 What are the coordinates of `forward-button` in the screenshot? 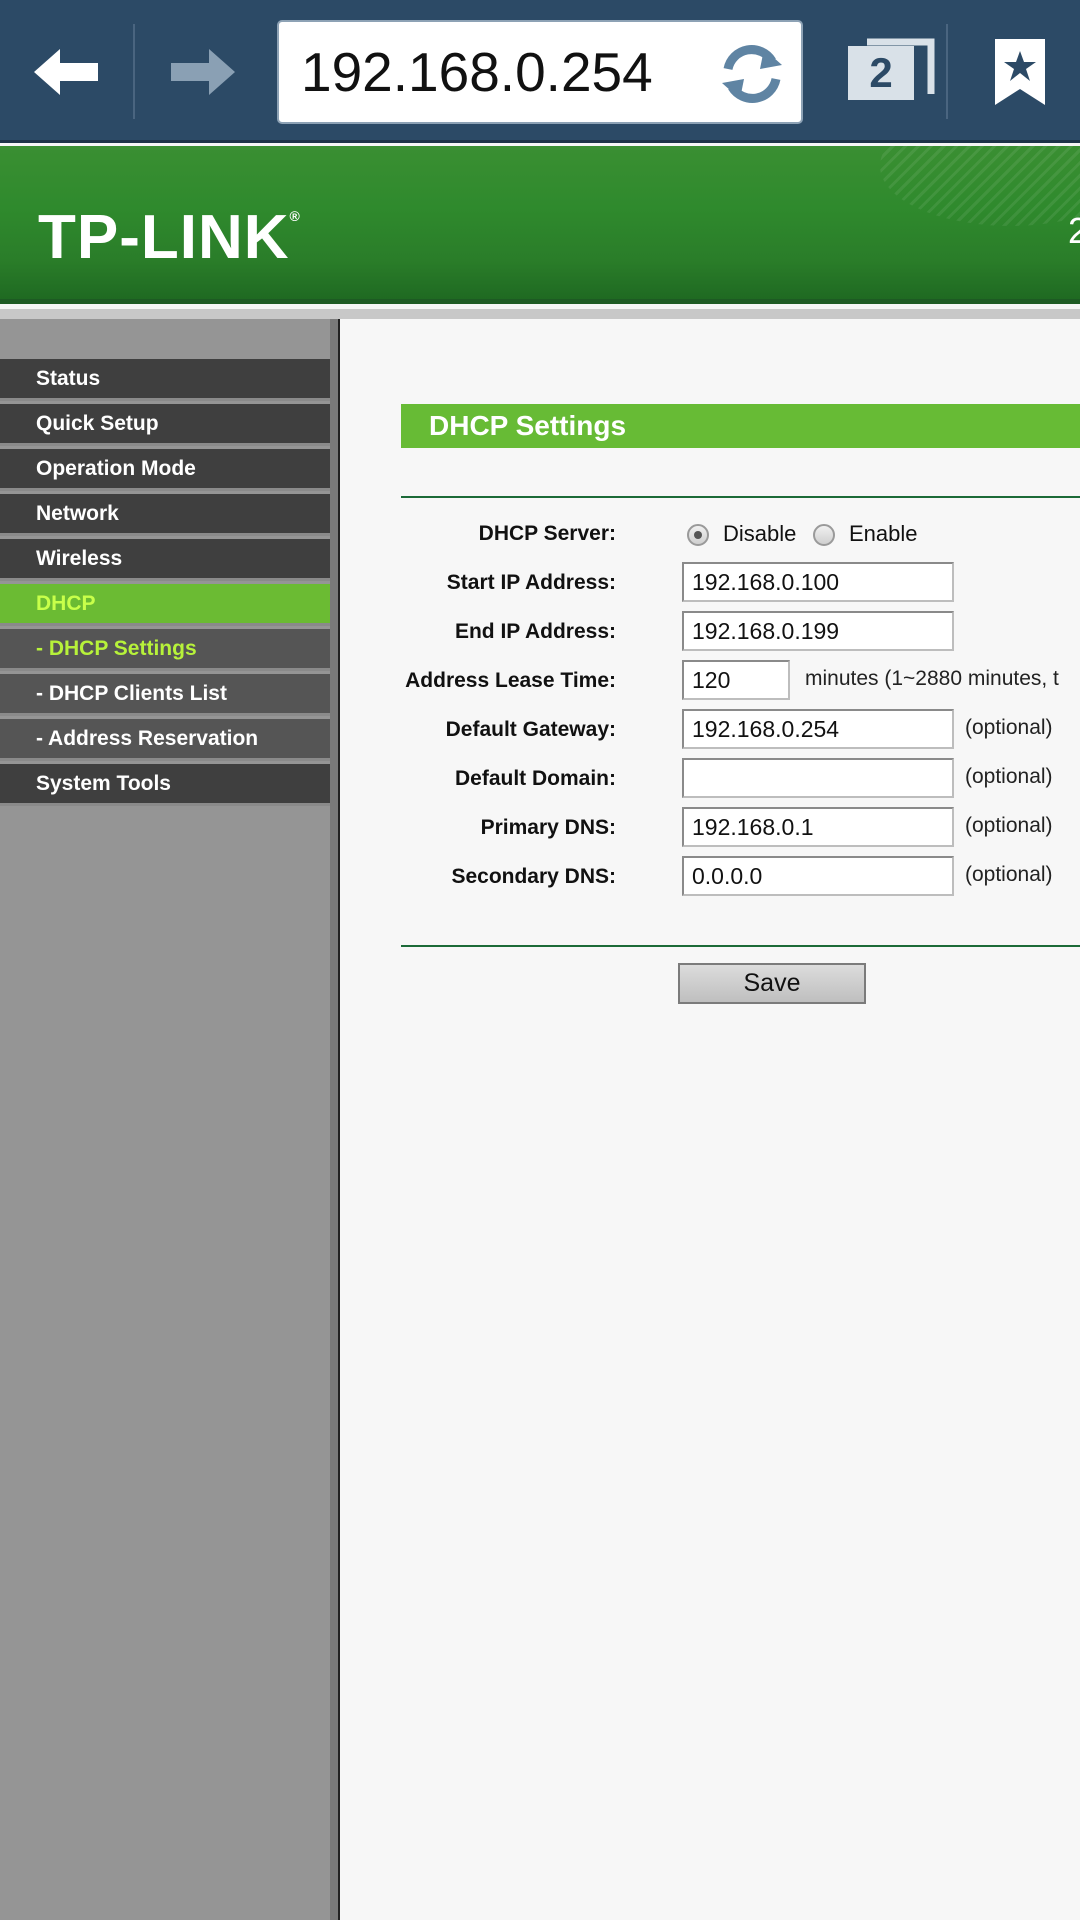 It's located at (201, 71).